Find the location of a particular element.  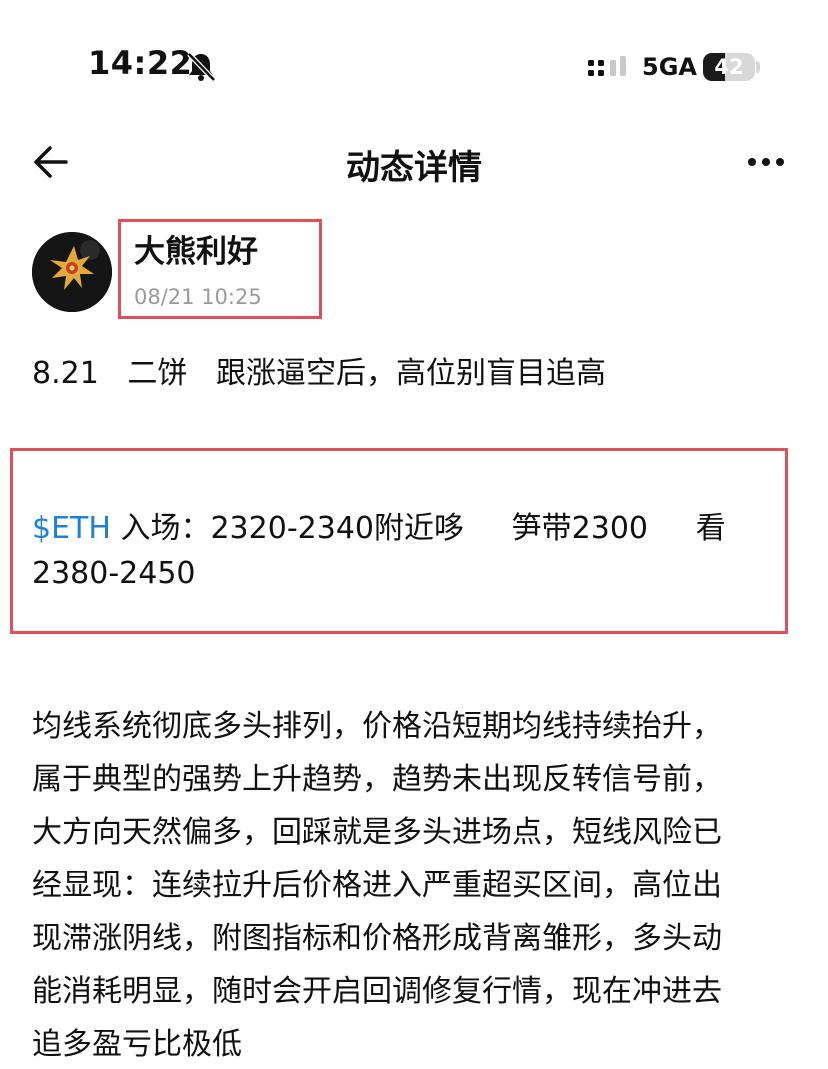

trade-line-1: $ETH 入场：2320-2340附近哆 笋带2300 看 is located at coordinates (379, 525).